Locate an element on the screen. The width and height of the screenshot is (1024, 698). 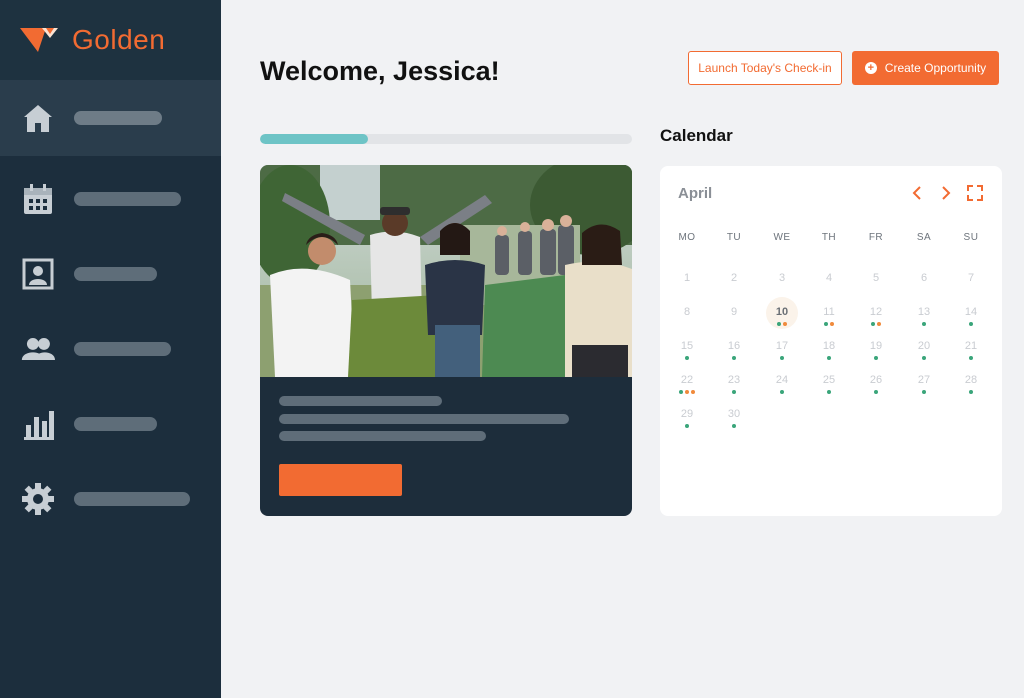
calendar-day-number: 24 is located at coordinates (782, 380).